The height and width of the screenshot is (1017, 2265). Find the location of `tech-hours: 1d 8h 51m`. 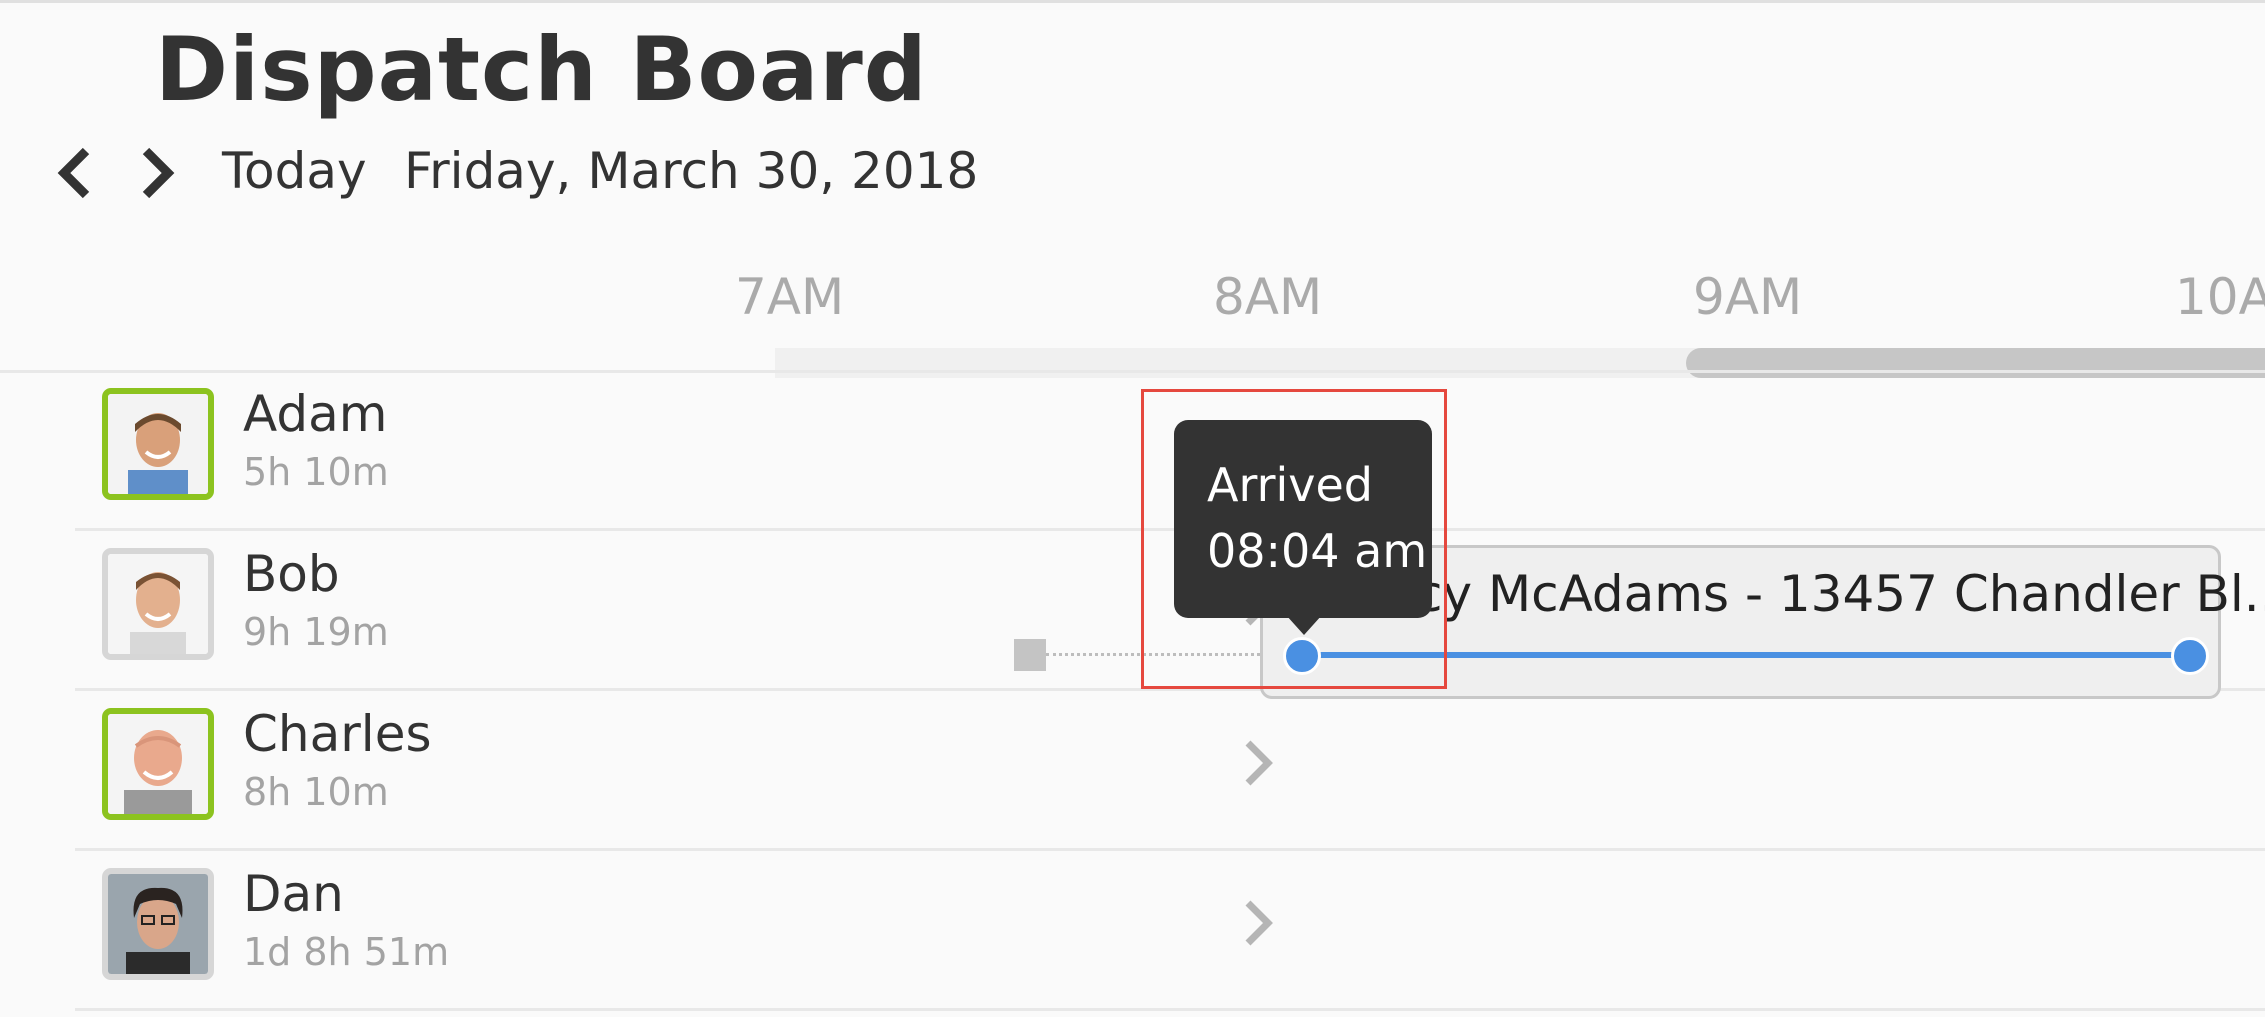

tech-hours: 1d 8h 51m is located at coordinates (346, 952).